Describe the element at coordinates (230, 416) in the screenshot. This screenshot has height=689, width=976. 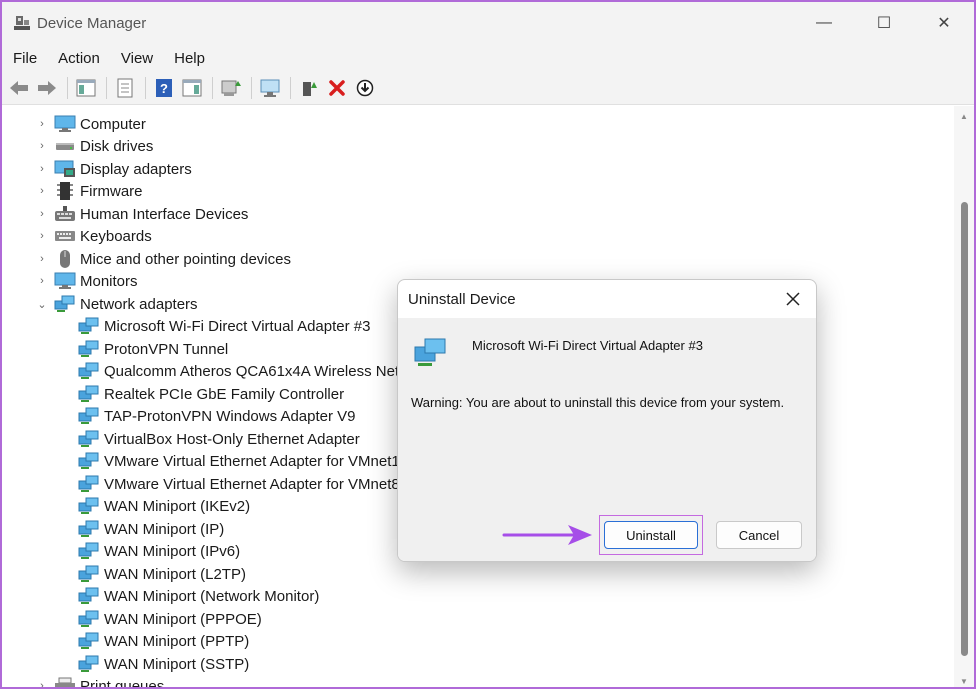
I see `adapter-label: TAP-ProtonVPN Windows Adapter V9` at that location.